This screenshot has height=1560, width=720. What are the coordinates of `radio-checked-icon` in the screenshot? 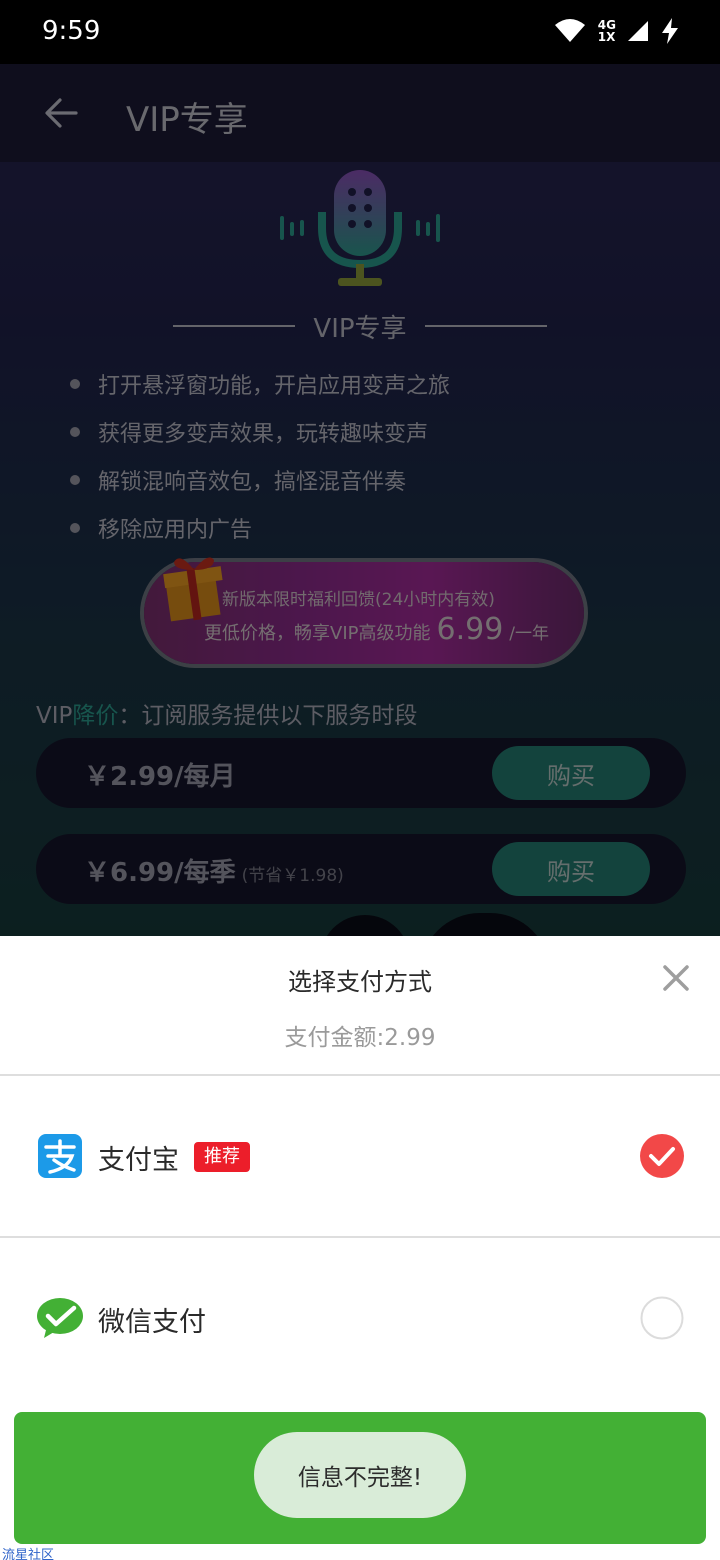 It's located at (662, 1156).